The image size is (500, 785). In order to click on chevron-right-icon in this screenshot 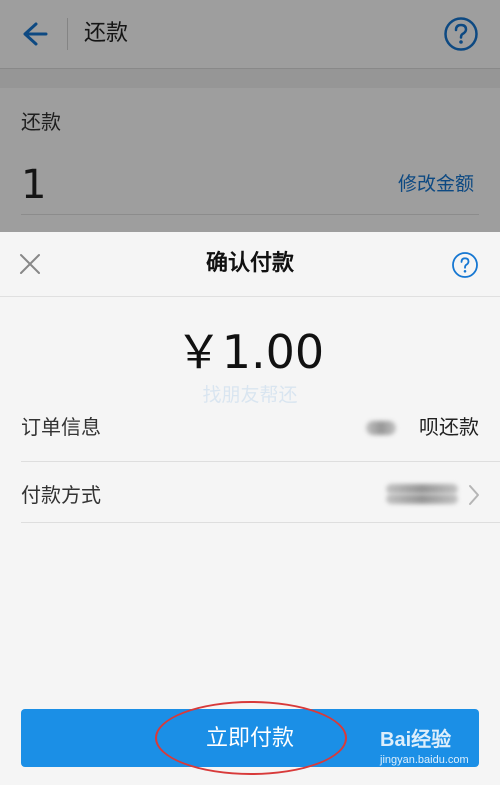, I will do `click(474, 495)`.